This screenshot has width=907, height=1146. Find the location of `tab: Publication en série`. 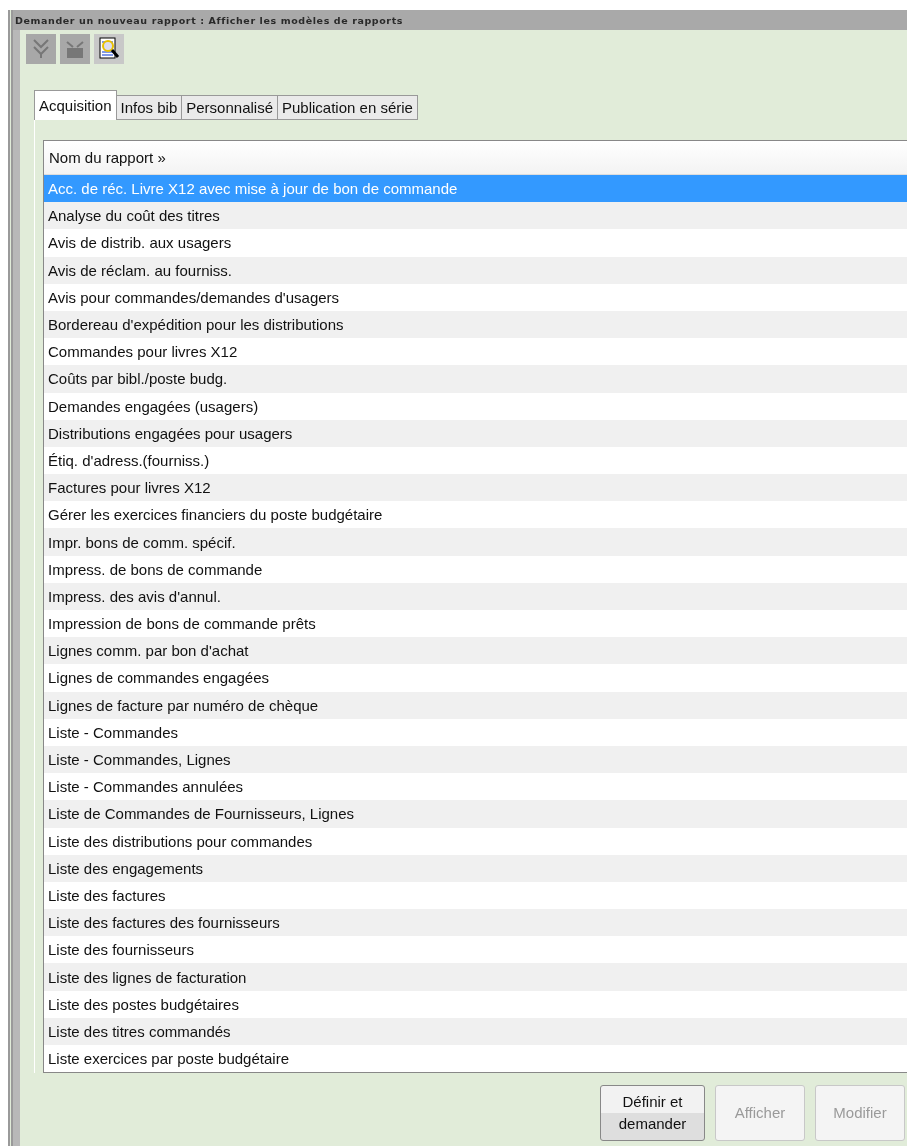

tab: Publication en série is located at coordinates (347, 107).